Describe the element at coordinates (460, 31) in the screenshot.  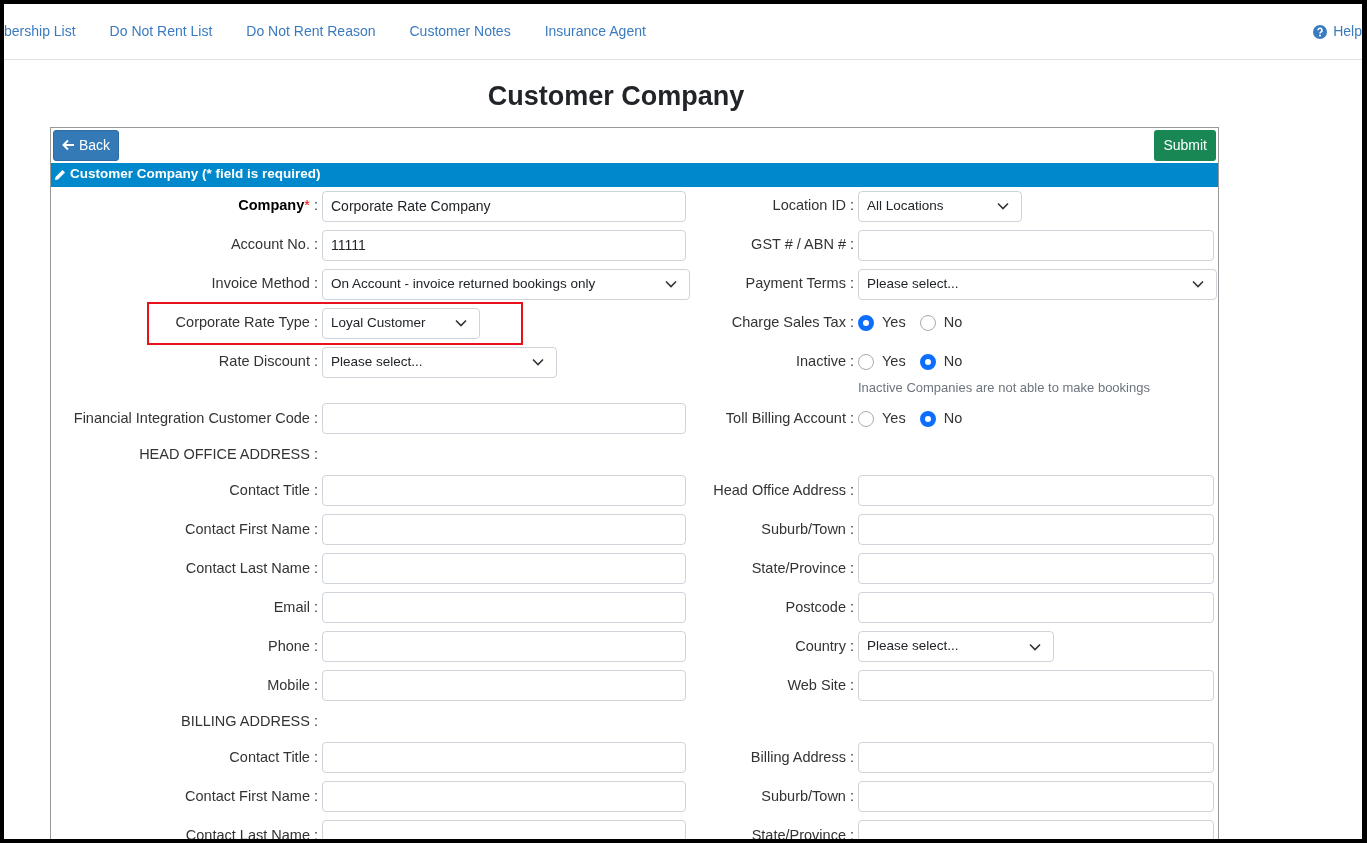
I see `nav-link: Customer Notes` at that location.